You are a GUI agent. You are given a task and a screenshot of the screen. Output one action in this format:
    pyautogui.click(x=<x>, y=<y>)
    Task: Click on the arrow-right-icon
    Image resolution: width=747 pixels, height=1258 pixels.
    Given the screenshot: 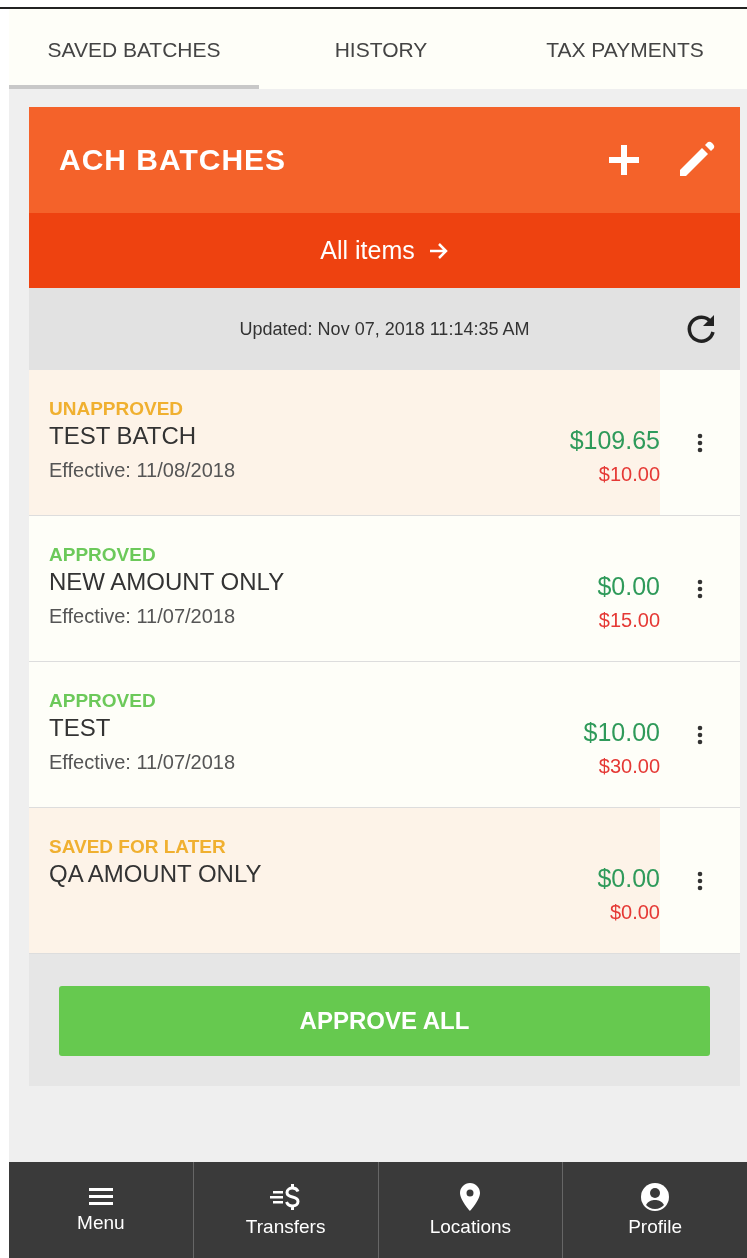 What is the action you would take?
    pyautogui.click(x=438, y=250)
    